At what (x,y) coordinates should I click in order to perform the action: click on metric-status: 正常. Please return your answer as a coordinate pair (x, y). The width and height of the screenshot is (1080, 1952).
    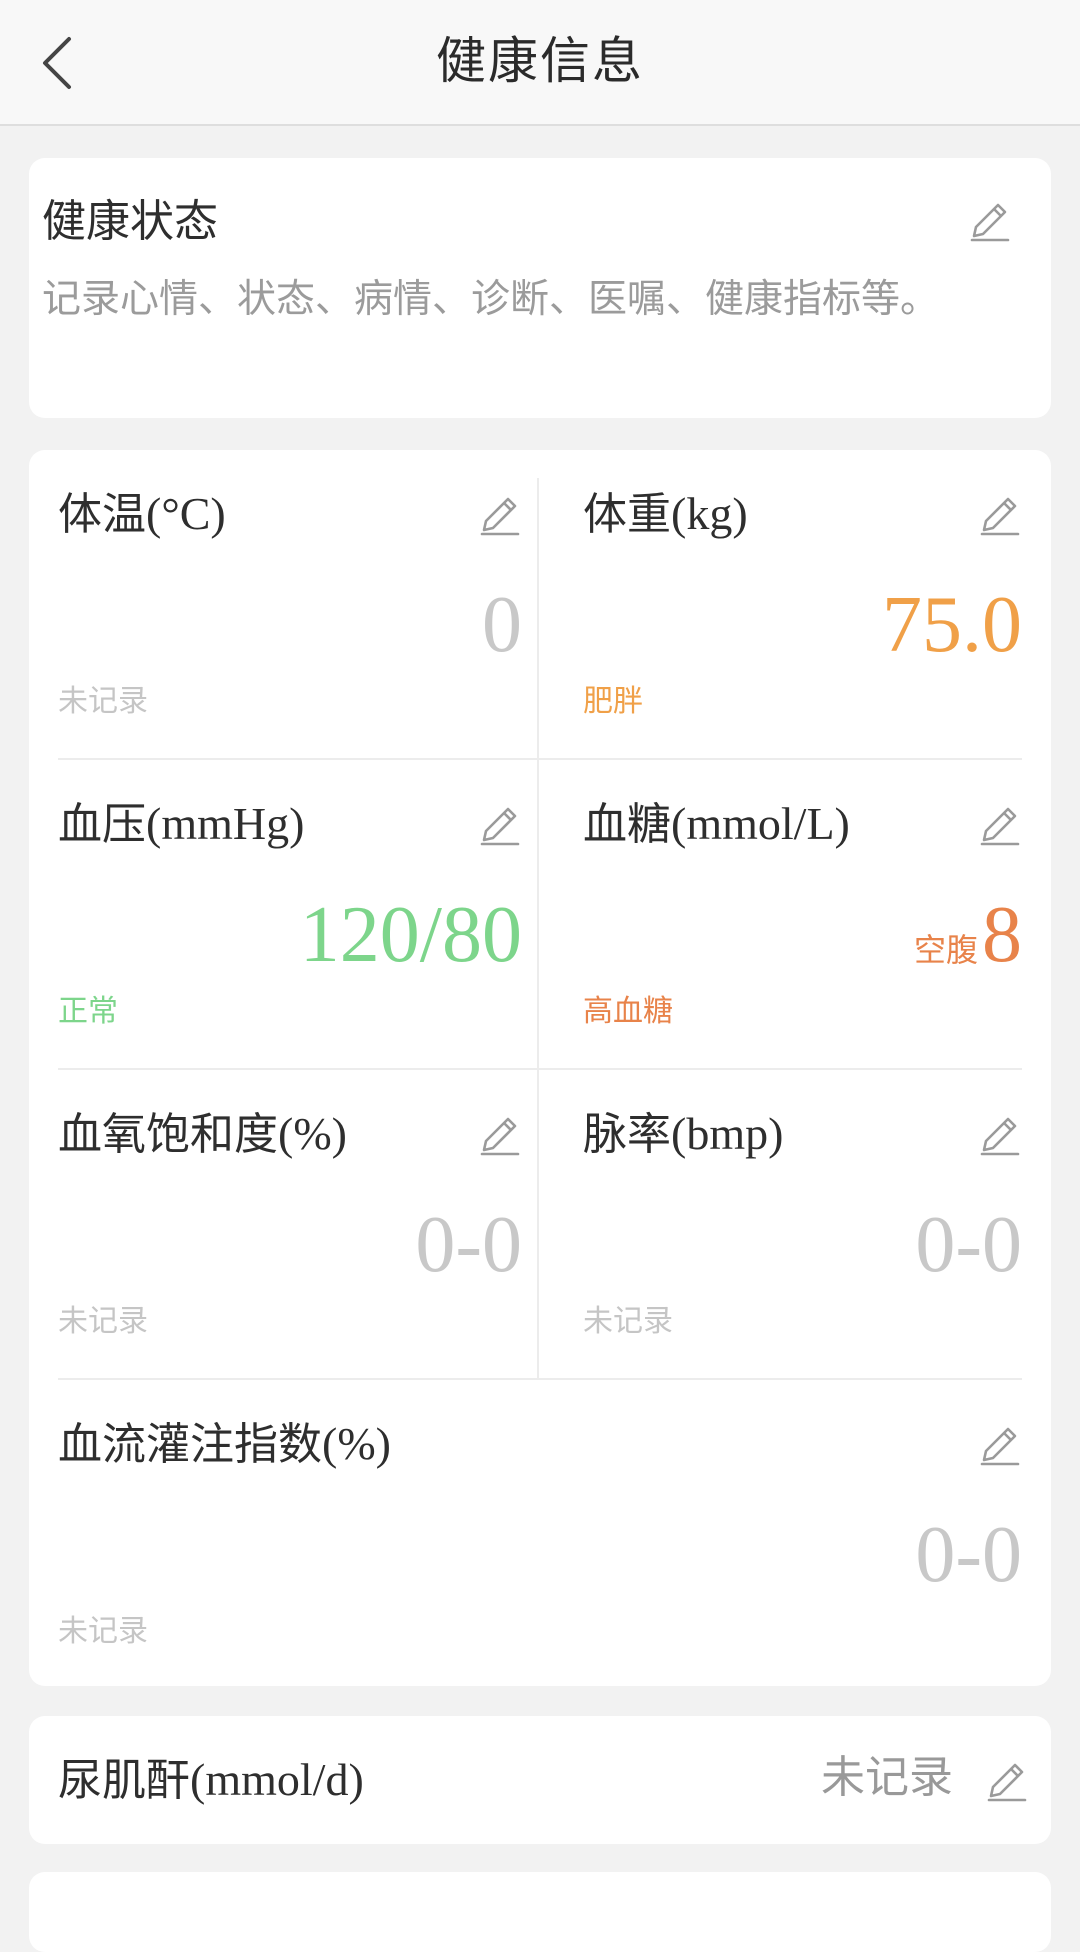
    Looking at the image, I should click on (88, 1011).